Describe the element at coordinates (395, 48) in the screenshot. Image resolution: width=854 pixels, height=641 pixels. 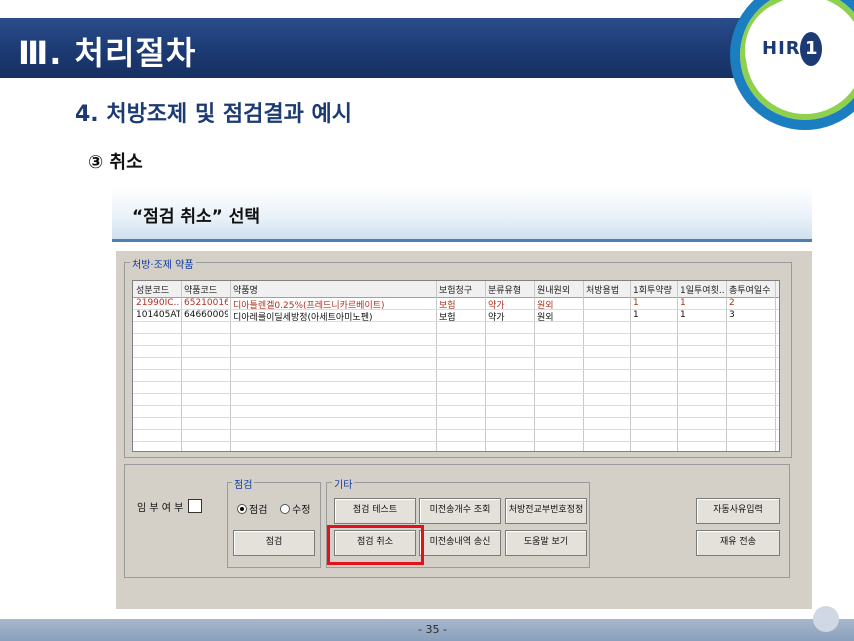
I see `title-bar: Ⅲ. 처리절차` at that location.